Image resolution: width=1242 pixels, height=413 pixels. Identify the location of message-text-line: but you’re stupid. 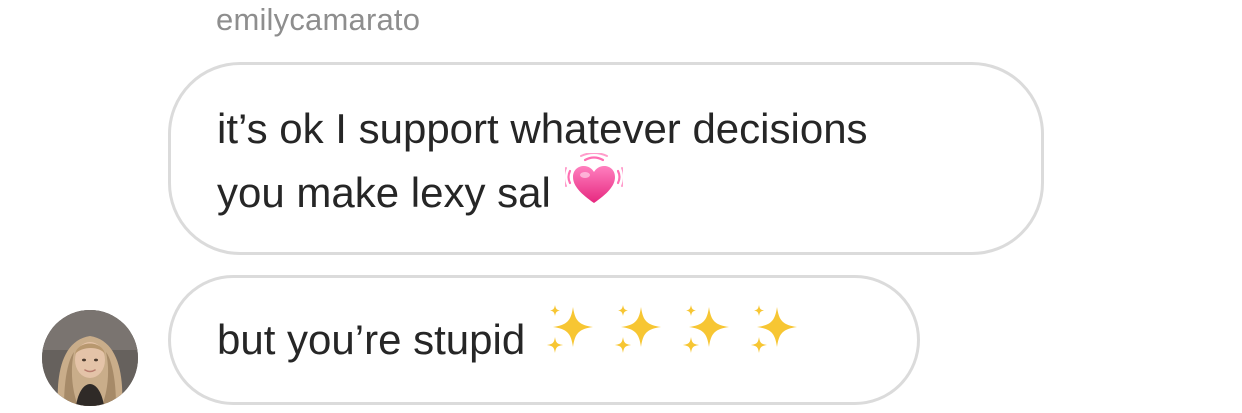
(371, 339).